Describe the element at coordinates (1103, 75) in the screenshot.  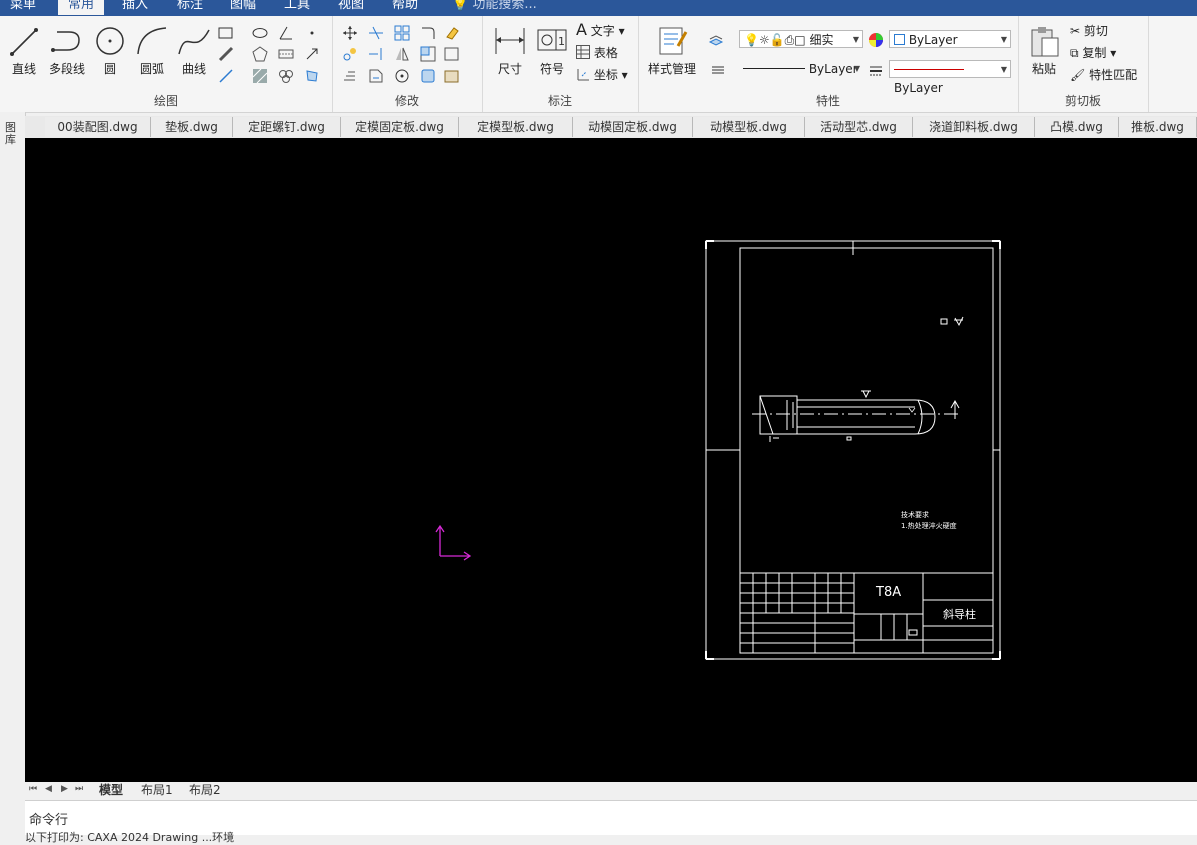
I see `match-properties-tool: 🖌 特性匹配` at that location.